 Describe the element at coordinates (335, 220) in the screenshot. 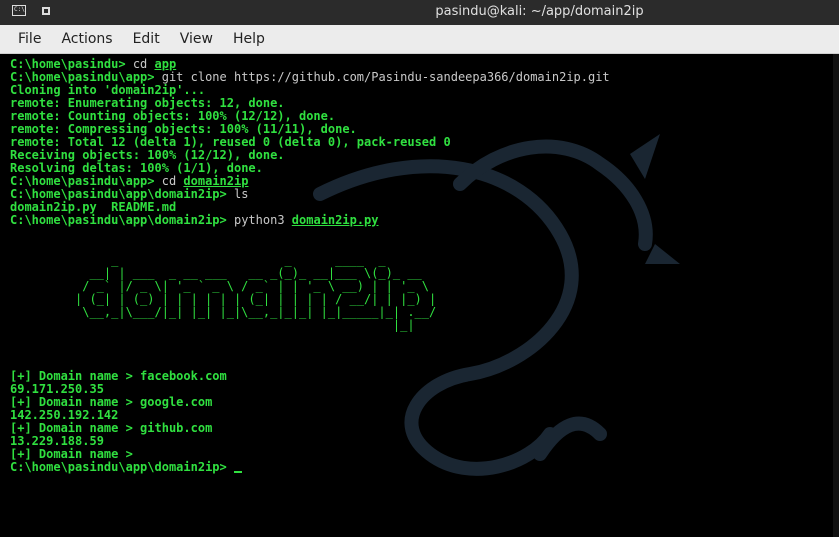

I see `argument: domain2ip.py` at that location.